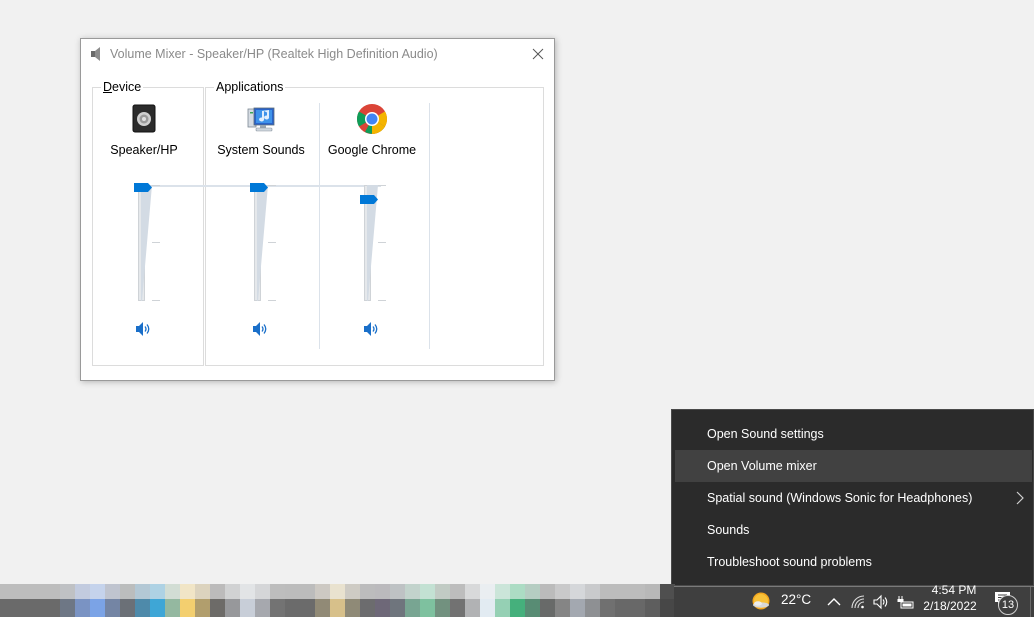 The height and width of the screenshot is (617, 1034). Describe the element at coordinates (834, 602) in the screenshot. I see `chevron-up-icon` at that location.